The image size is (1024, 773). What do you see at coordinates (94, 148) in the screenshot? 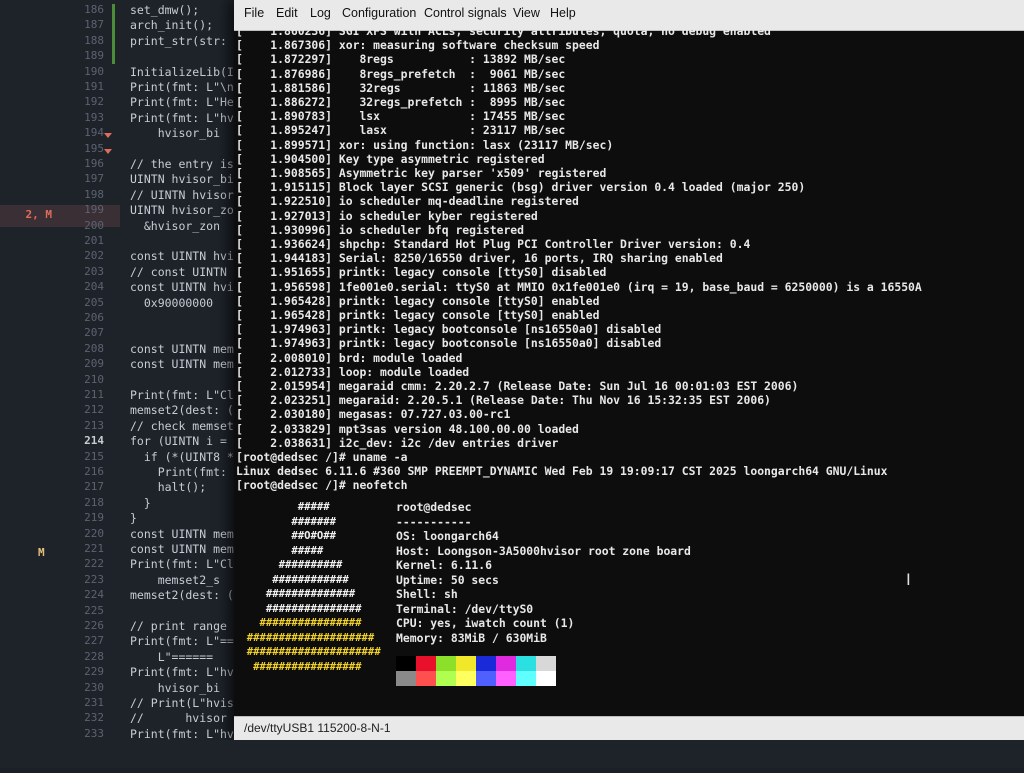
I see `line-number: 195` at bounding box center [94, 148].